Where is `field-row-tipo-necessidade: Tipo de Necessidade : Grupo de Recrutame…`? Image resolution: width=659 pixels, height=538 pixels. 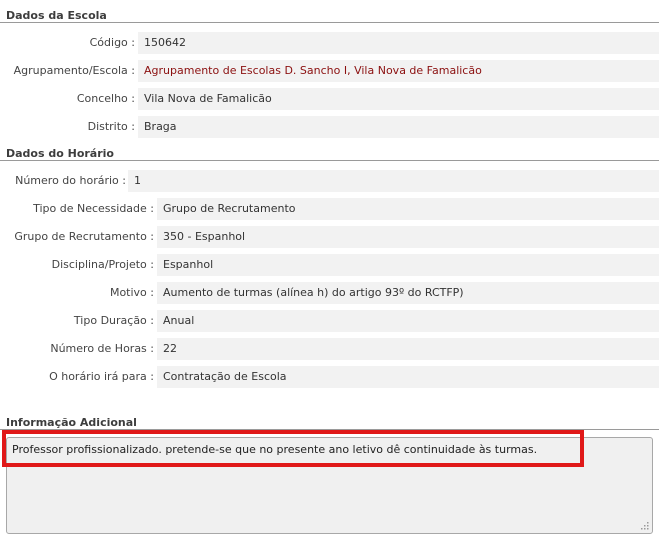
field-row-tipo-necessidade: Tipo de Necessidade : Grupo de Recrutame… is located at coordinates (329, 209).